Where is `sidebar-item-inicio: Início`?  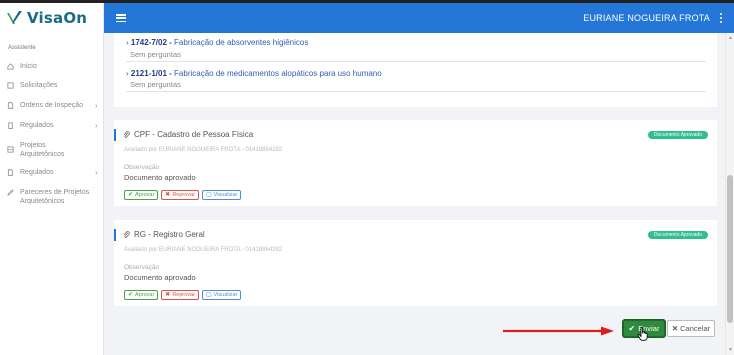 sidebar-item-inicio: Início is located at coordinates (22, 66).